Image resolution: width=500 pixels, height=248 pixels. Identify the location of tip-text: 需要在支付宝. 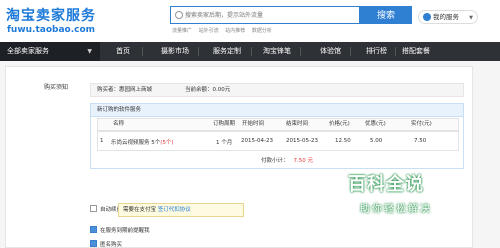
(140, 210).